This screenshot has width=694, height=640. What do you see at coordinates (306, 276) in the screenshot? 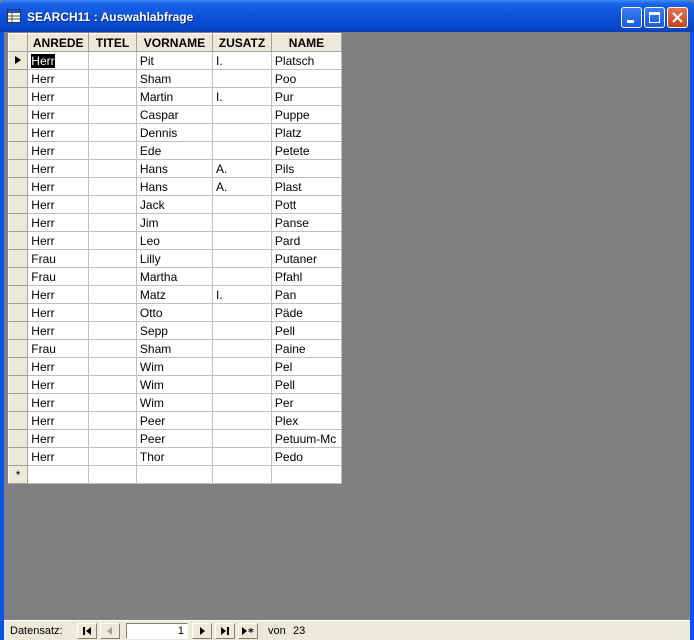
I see `cell-name: Pfahl` at bounding box center [306, 276].